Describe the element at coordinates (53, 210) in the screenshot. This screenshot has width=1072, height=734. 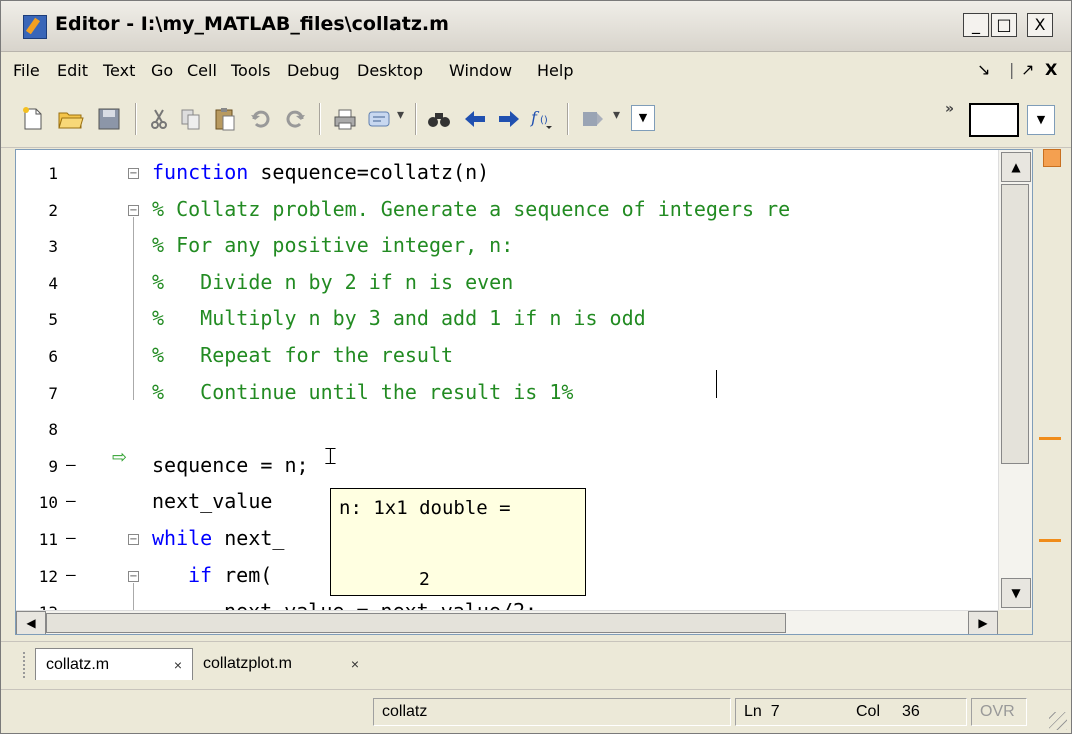
I see `line-number: 2` at that location.